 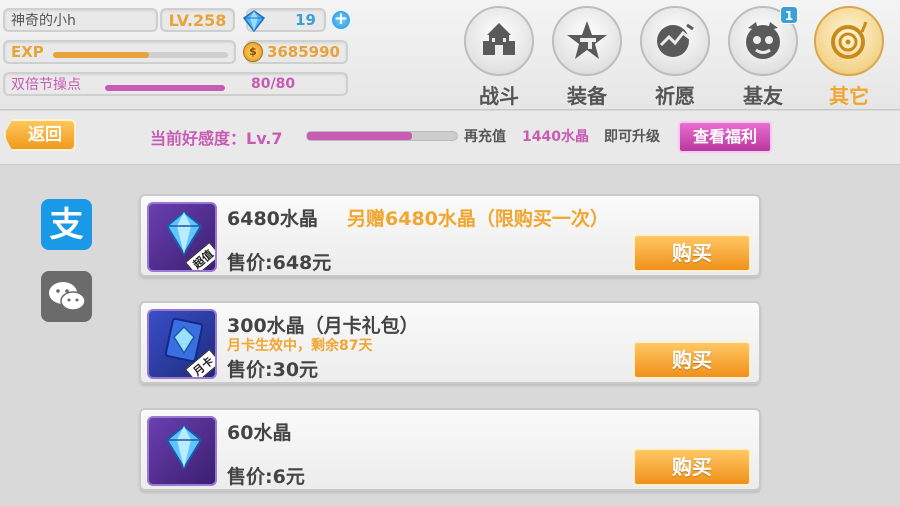 I want to click on tab-friends: 基友 1, so click(x=763, y=57).